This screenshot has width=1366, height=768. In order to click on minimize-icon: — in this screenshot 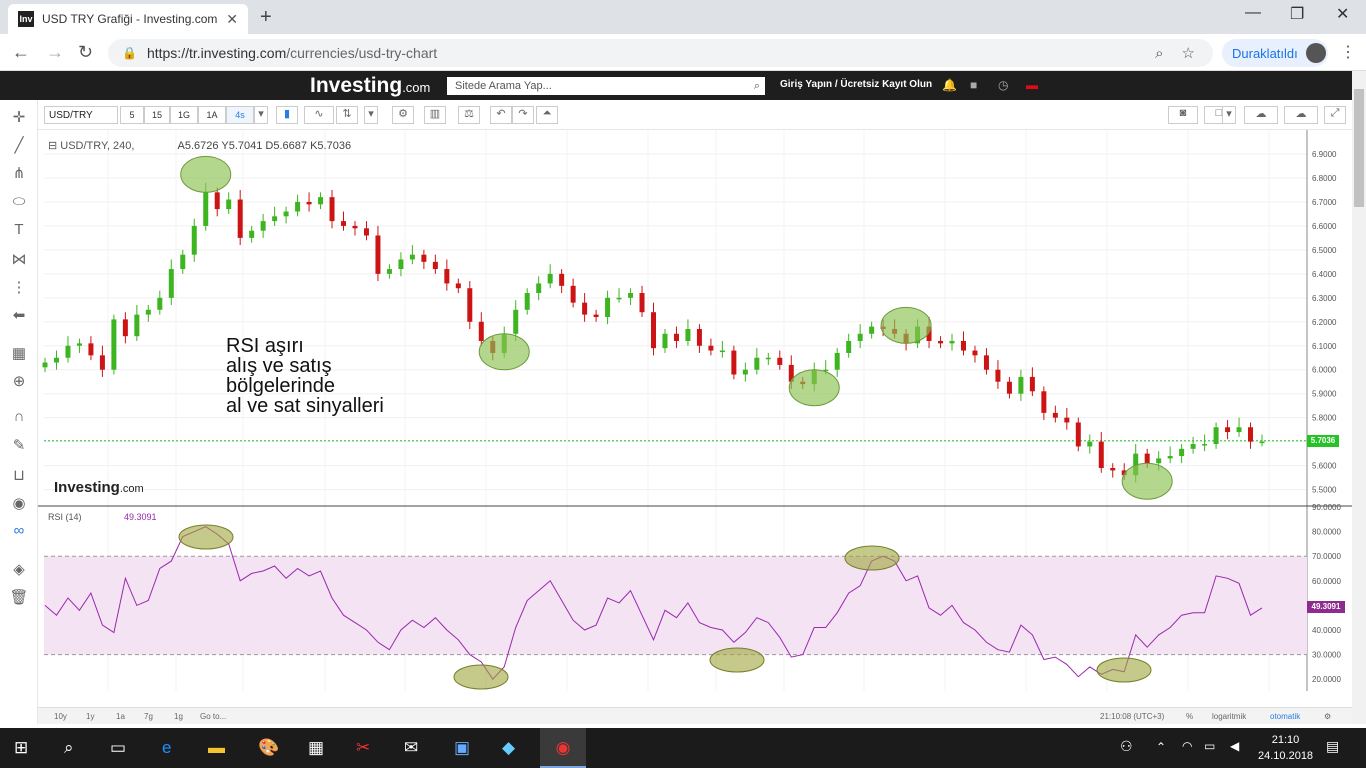, I will do `click(1253, 13)`.